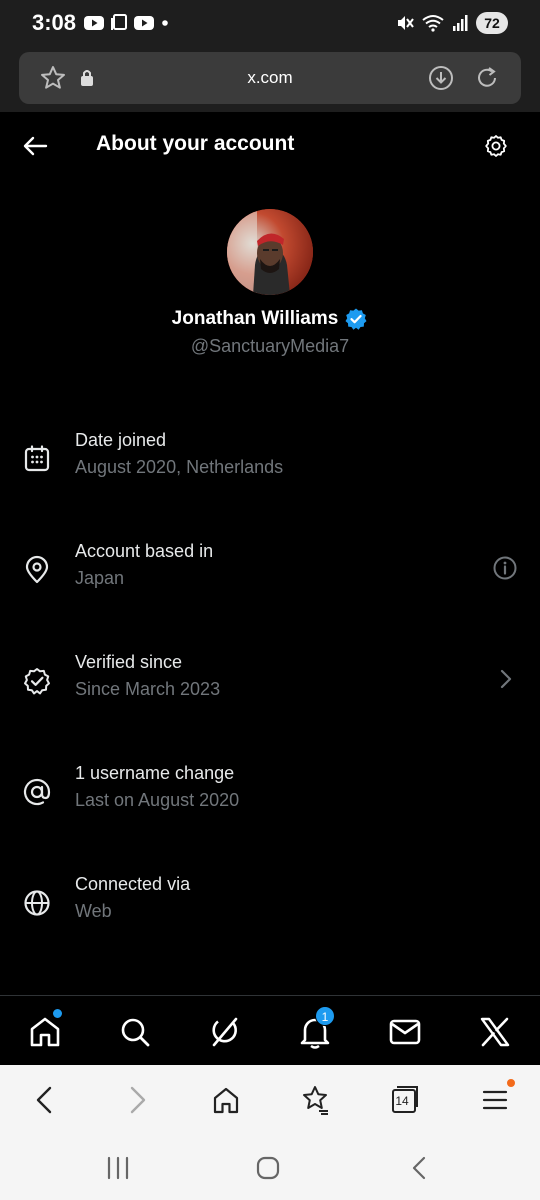 Image resolution: width=540 pixels, height=1200 pixels. What do you see at coordinates (452, 23) in the screenshot?
I see `status-system-icons: 72` at bounding box center [452, 23].